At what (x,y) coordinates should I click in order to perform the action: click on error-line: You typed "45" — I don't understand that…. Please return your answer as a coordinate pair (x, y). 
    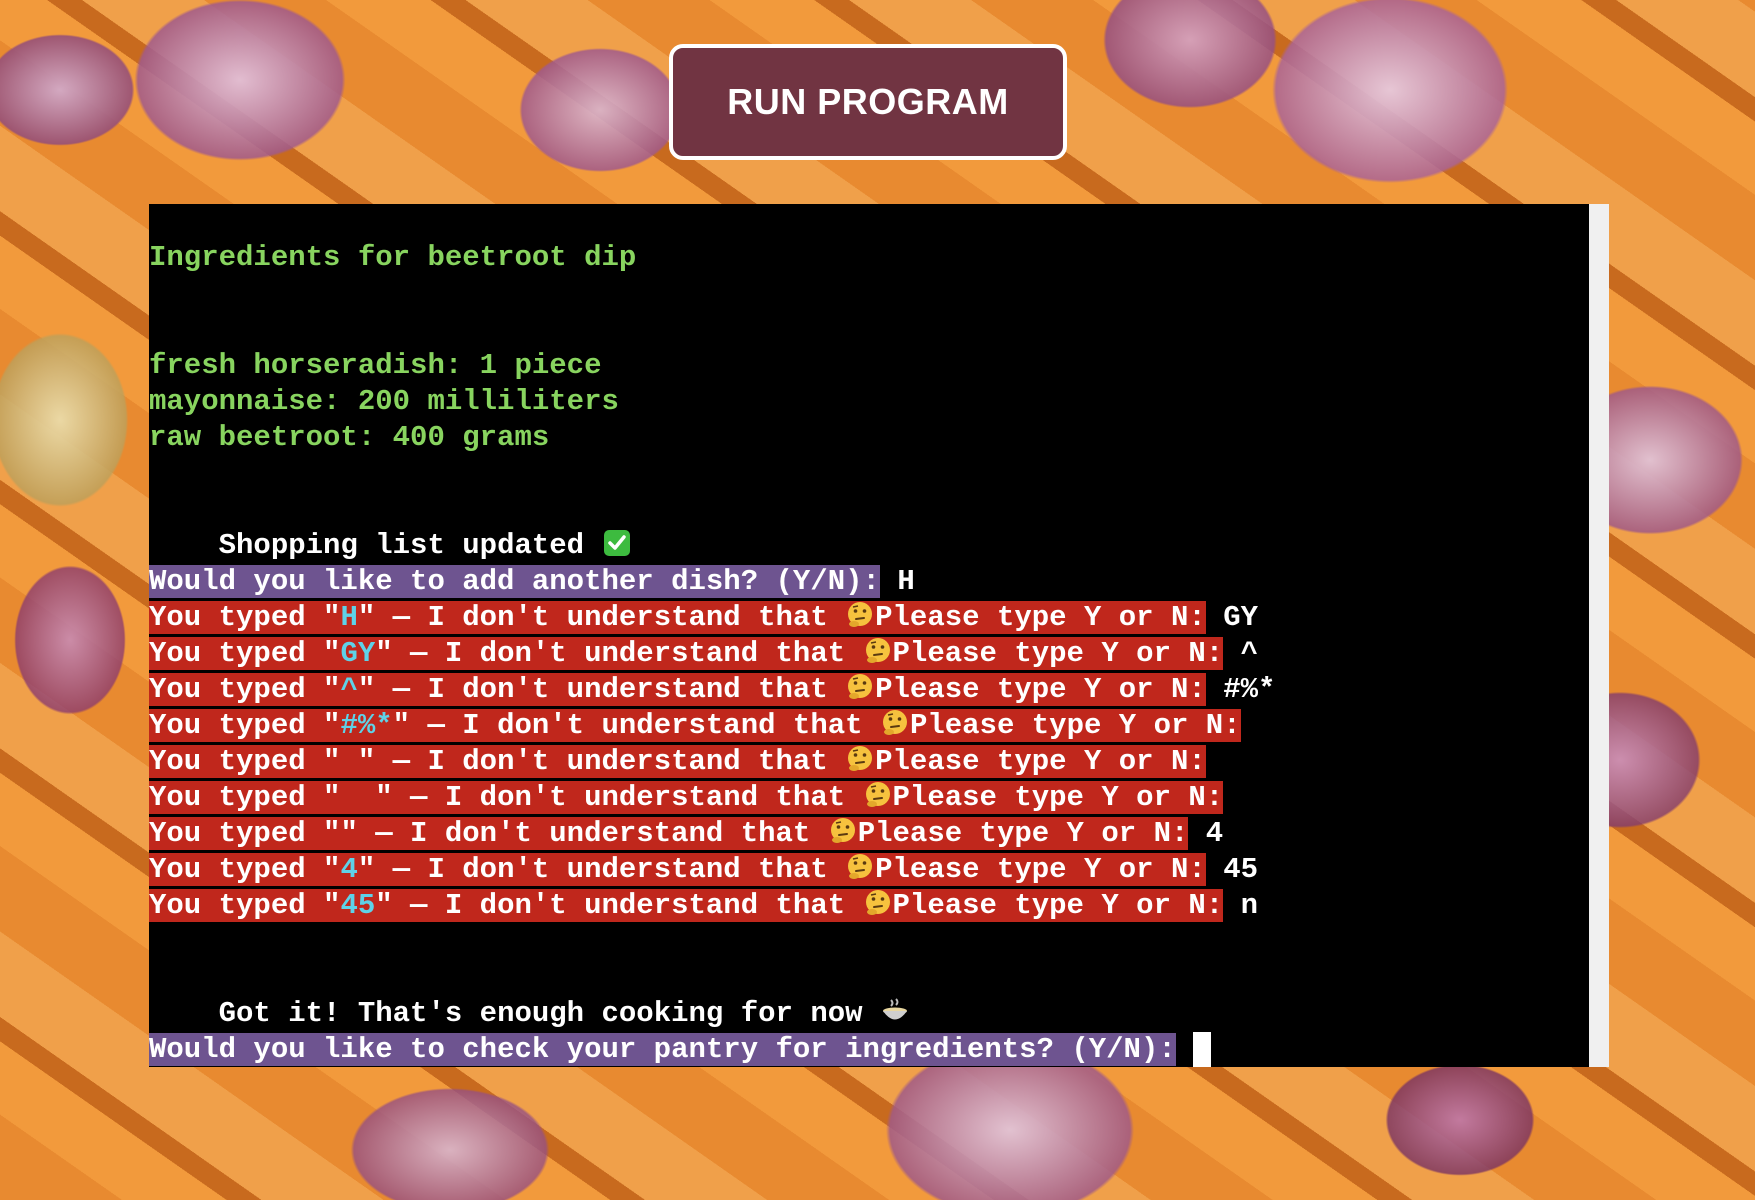
    Looking at the image, I should click on (703, 906).